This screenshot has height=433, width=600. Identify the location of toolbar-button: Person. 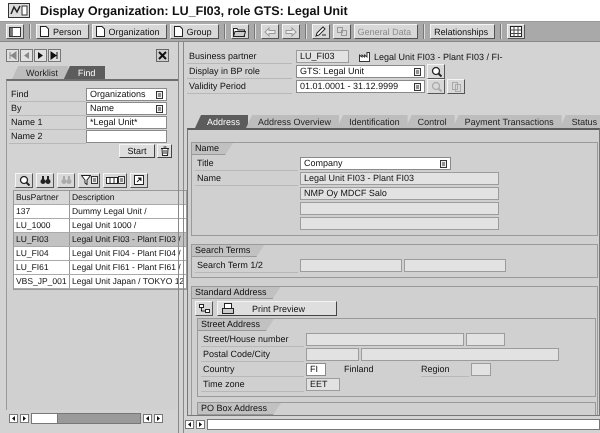
(62, 31).